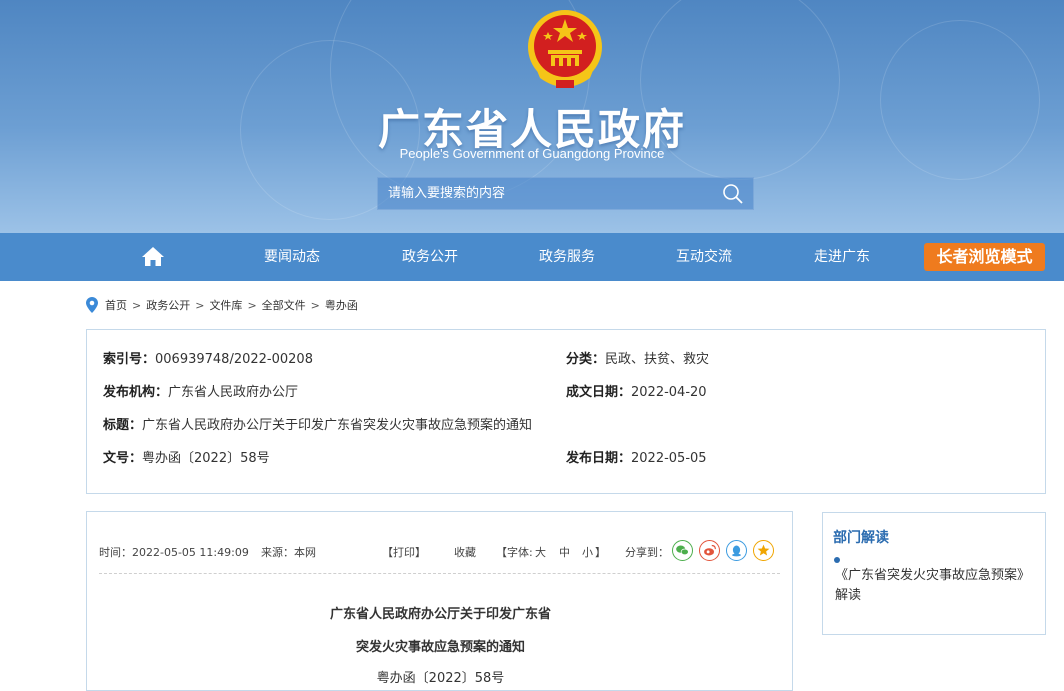 This screenshot has width=1064, height=691. What do you see at coordinates (206, 458) in the screenshot?
I see `document-number-value: 粤办函〔2022〕58号` at bounding box center [206, 458].